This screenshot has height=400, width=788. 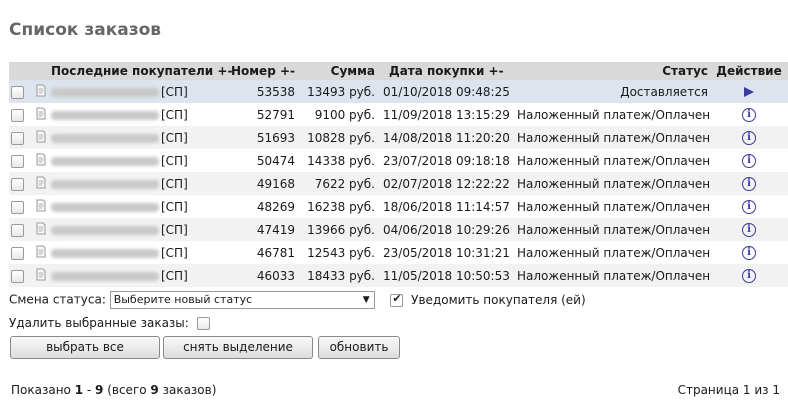 What do you see at coordinates (612, 71) in the screenshot?
I see `header-status: Статус` at bounding box center [612, 71].